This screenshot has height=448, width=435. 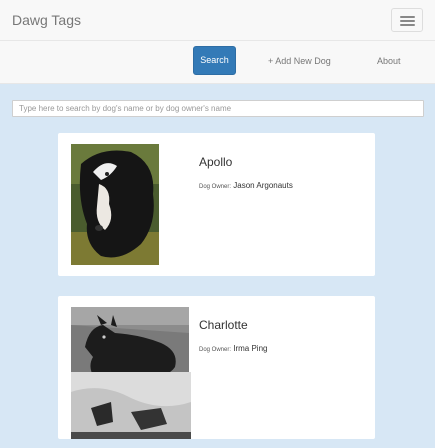 What do you see at coordinates (263, 185) in the screenshot?
I see `dog-owner-name: Jason Argonauts` at bounding box center [263, 185].